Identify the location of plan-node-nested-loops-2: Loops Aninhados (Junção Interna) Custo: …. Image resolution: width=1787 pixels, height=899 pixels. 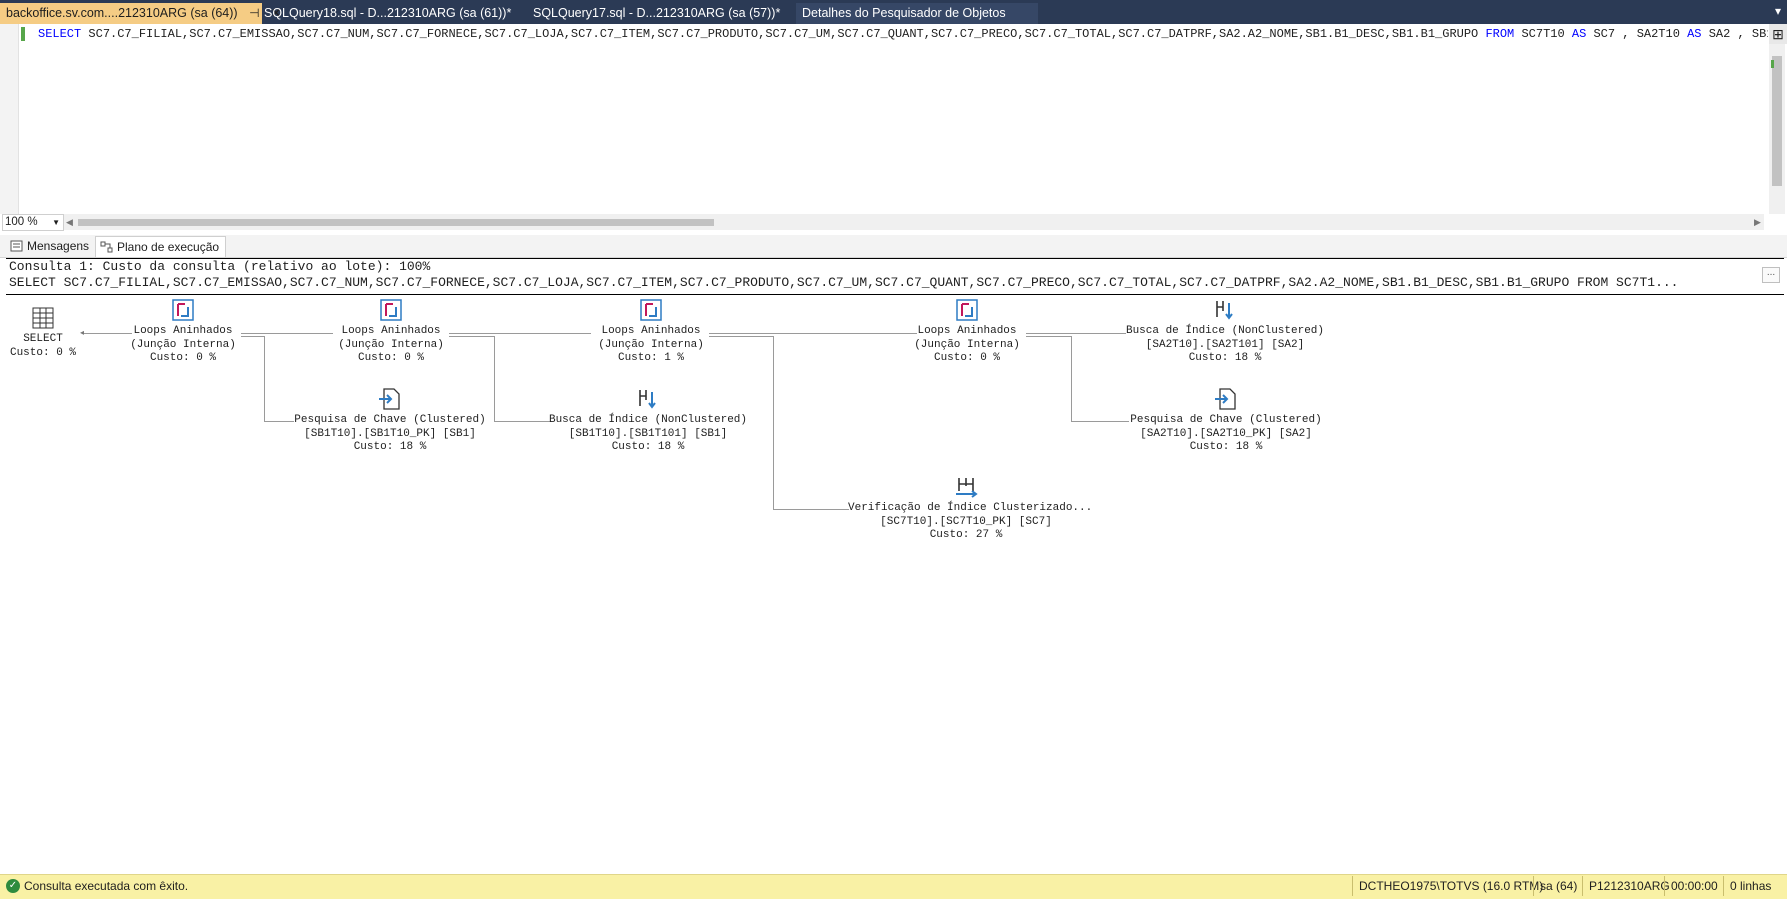
(391, 331).